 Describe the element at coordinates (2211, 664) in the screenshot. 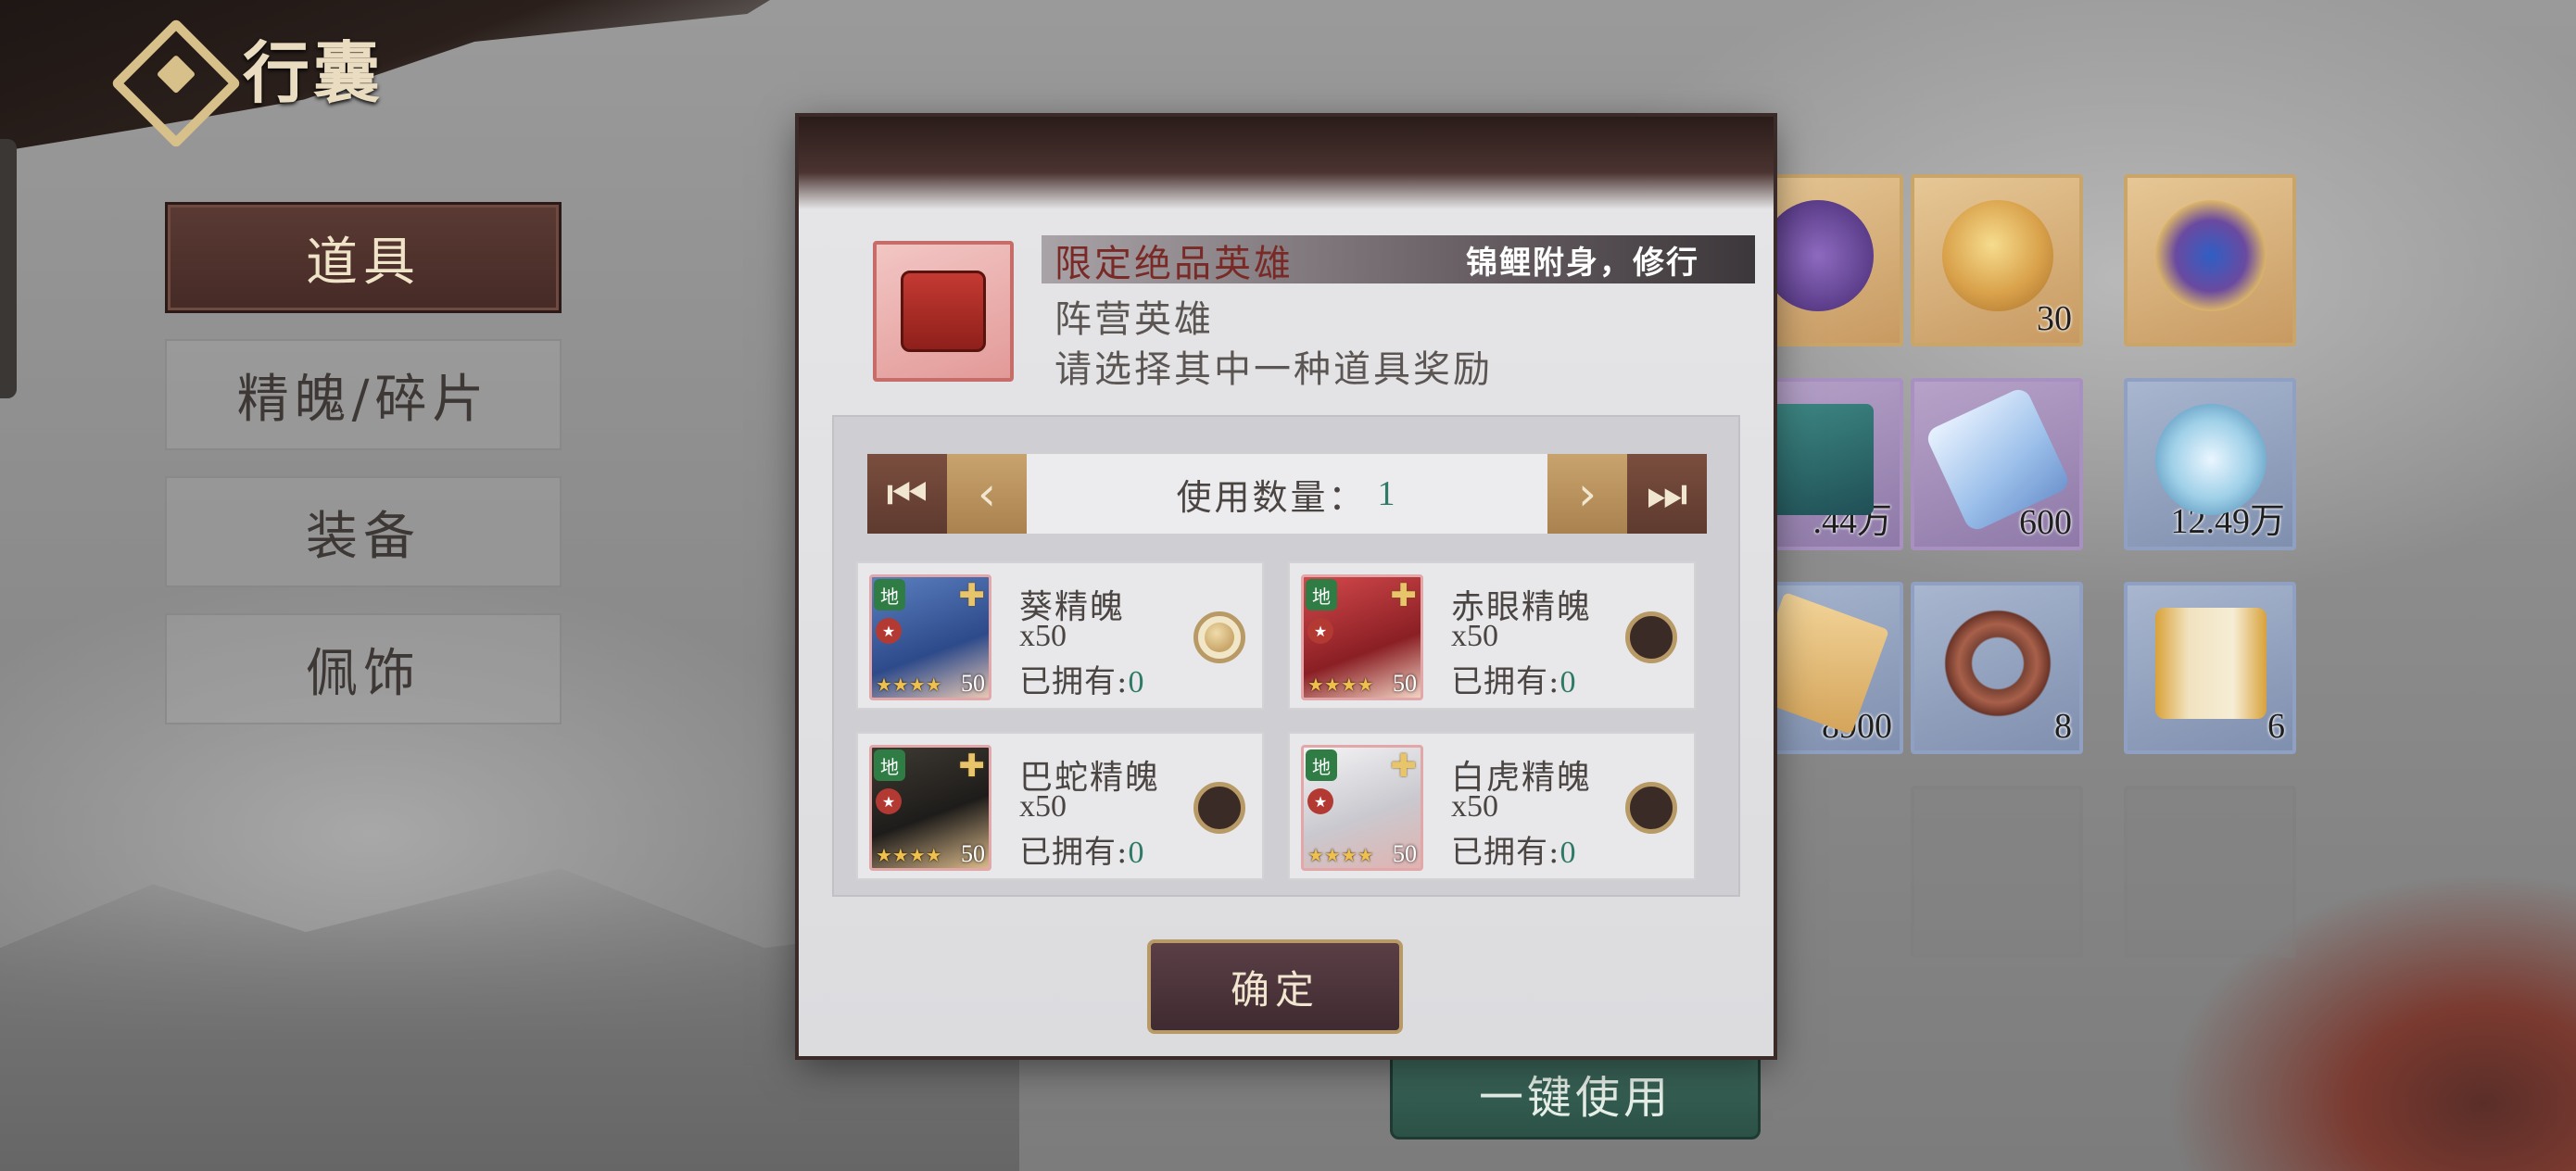

I see `scroll-icon` at that location.